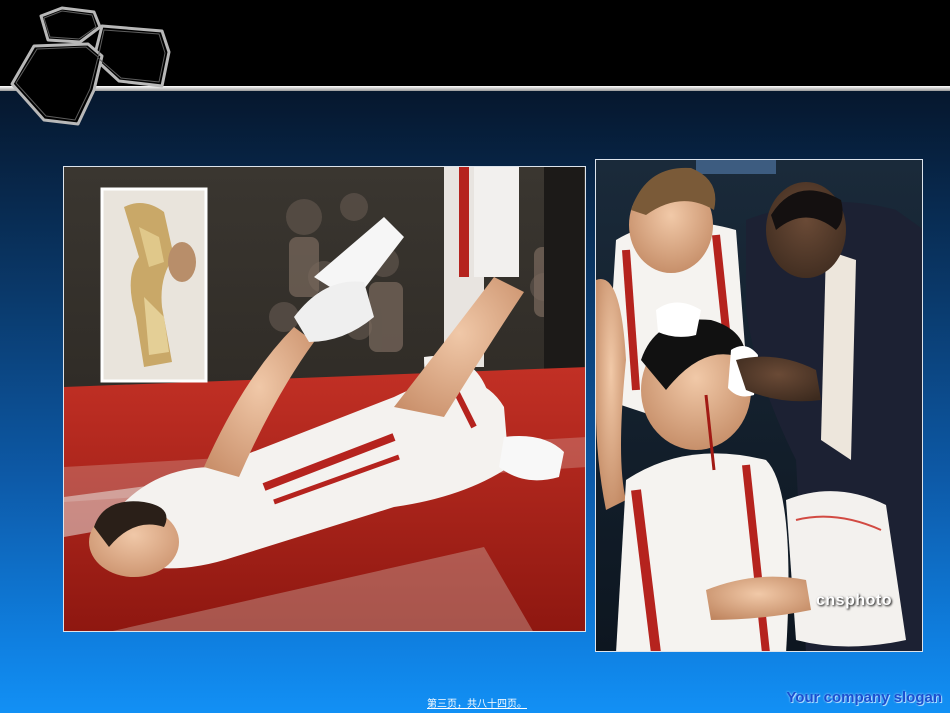 This screenshot has height=713, width=950. What do you see at coordinates (854, 600) in the screenshot?
I see `watermark-text: cnsphoto` at bounding box center [854, 600].